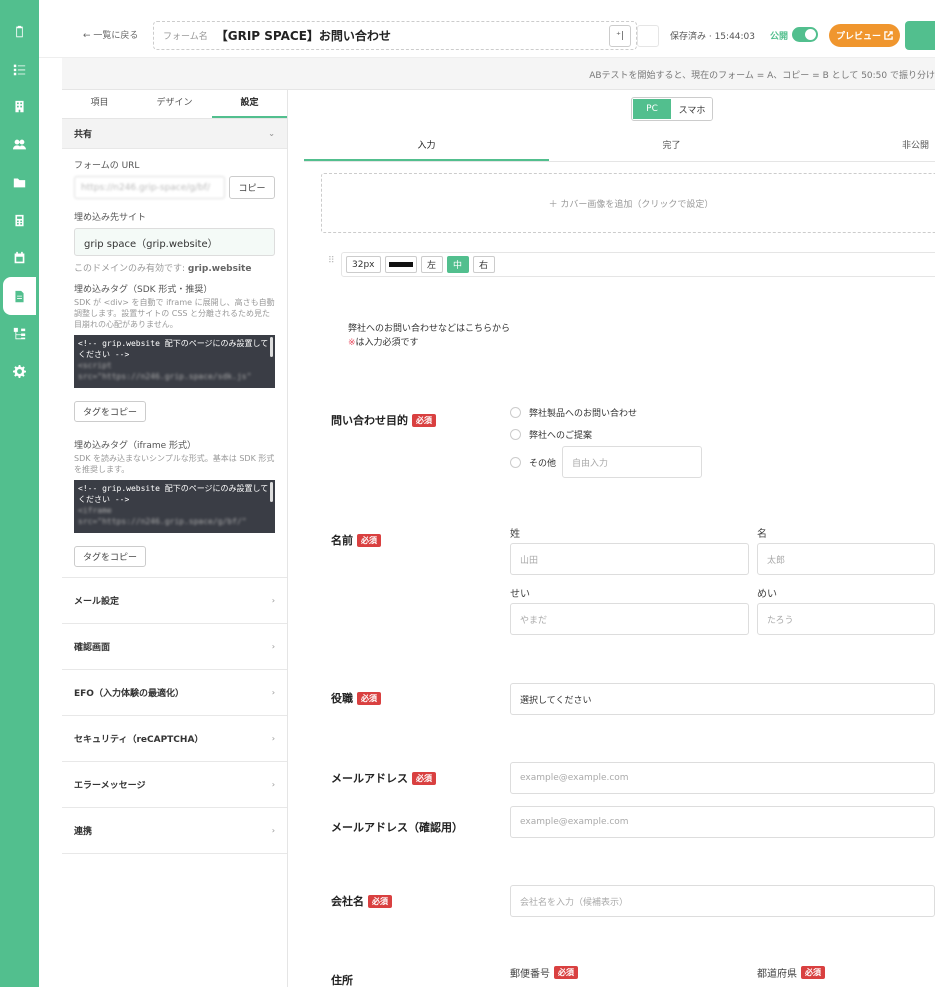 The height and width of the screenshot is (987, 935). I want to click on last-kana-label: せい, so click(520, 594).